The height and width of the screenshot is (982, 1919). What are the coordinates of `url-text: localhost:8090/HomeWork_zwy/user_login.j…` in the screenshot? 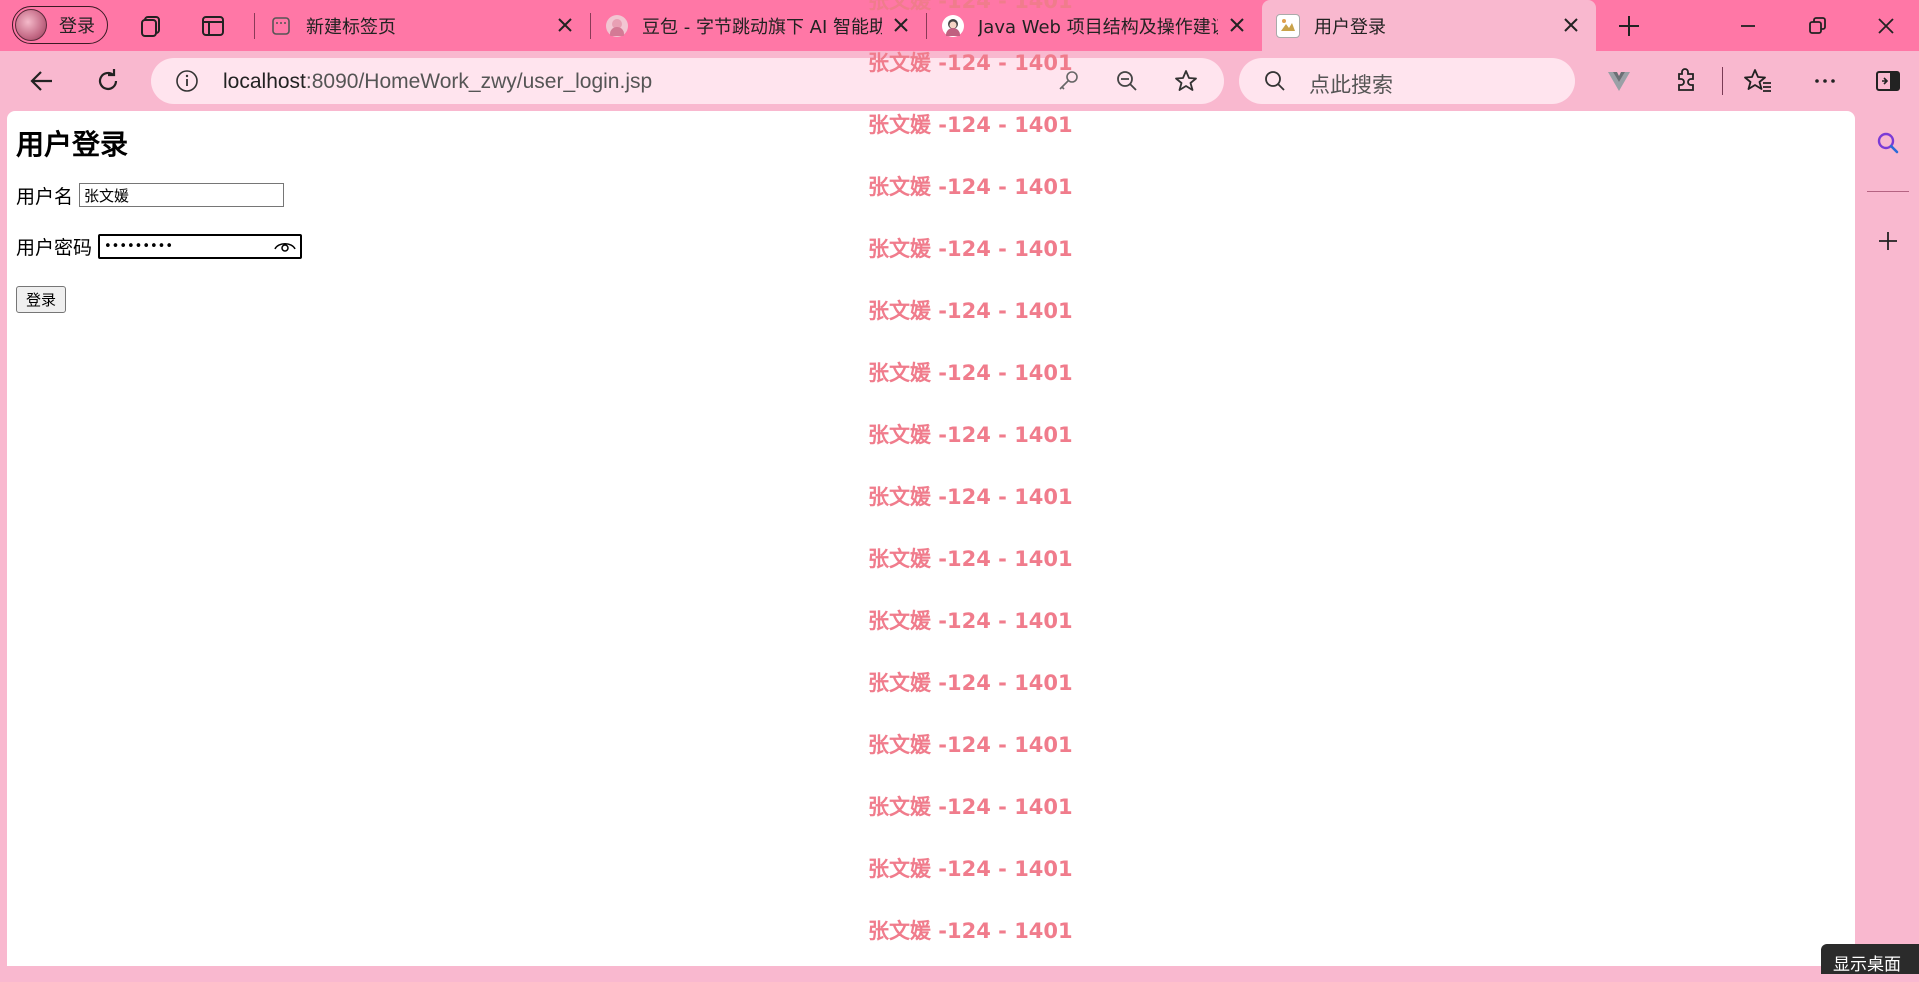 It's located at (437, 82).